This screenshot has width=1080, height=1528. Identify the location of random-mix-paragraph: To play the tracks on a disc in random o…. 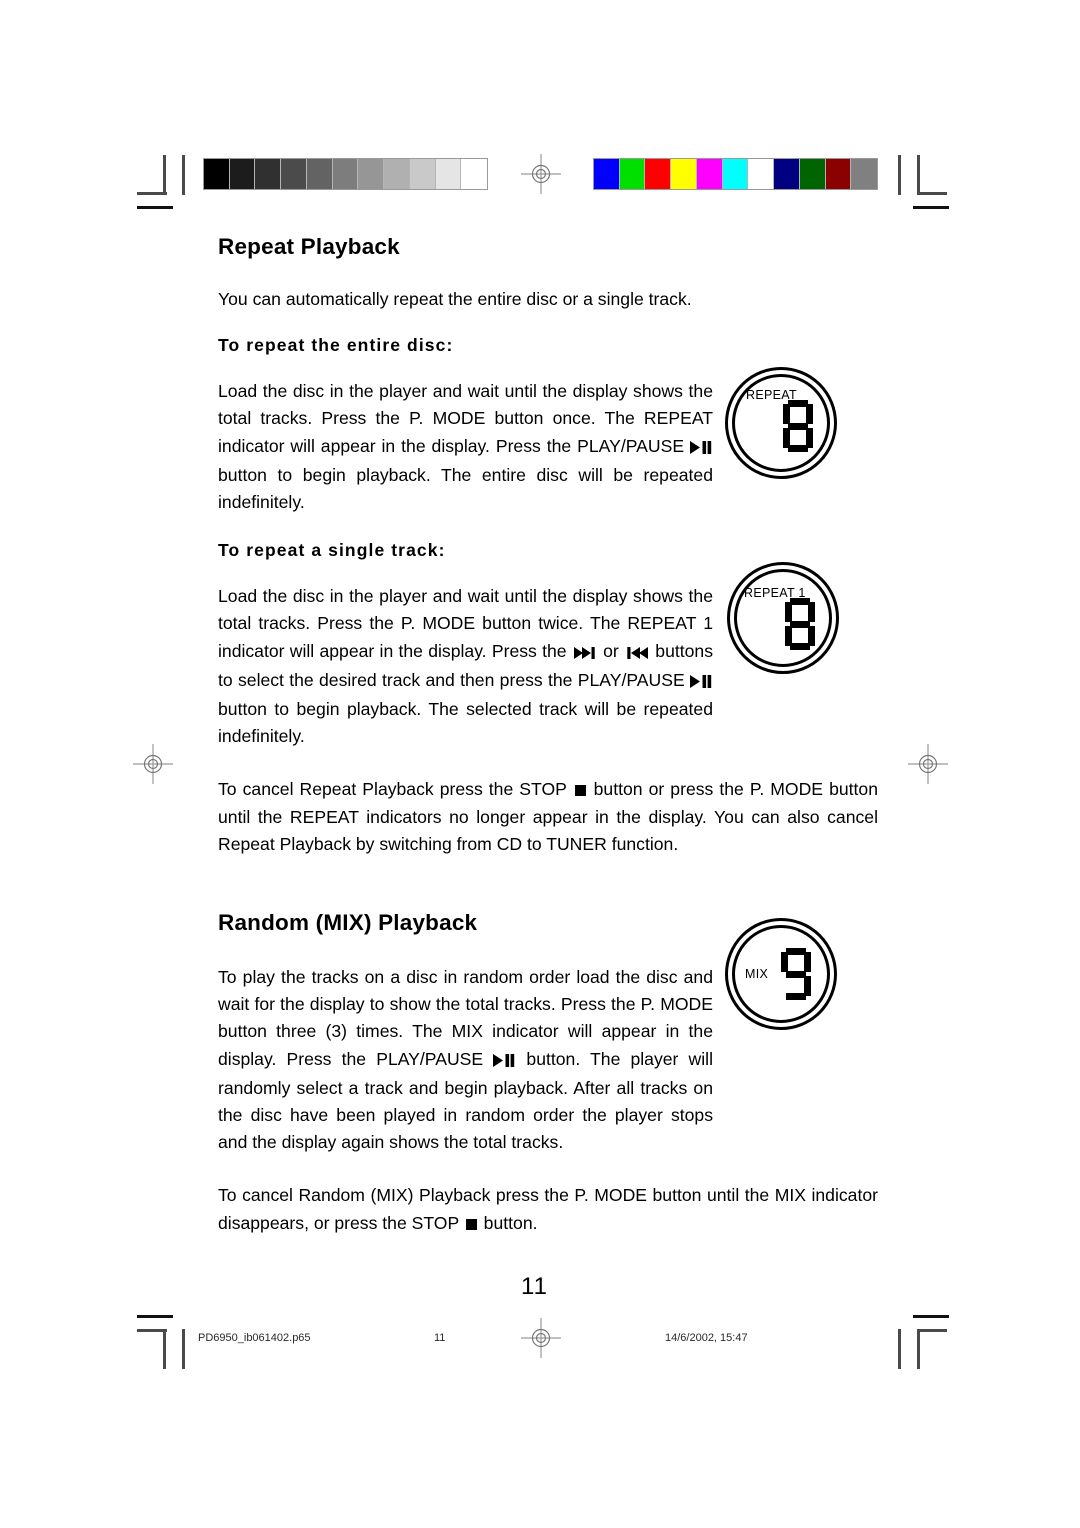
(465, 1060).